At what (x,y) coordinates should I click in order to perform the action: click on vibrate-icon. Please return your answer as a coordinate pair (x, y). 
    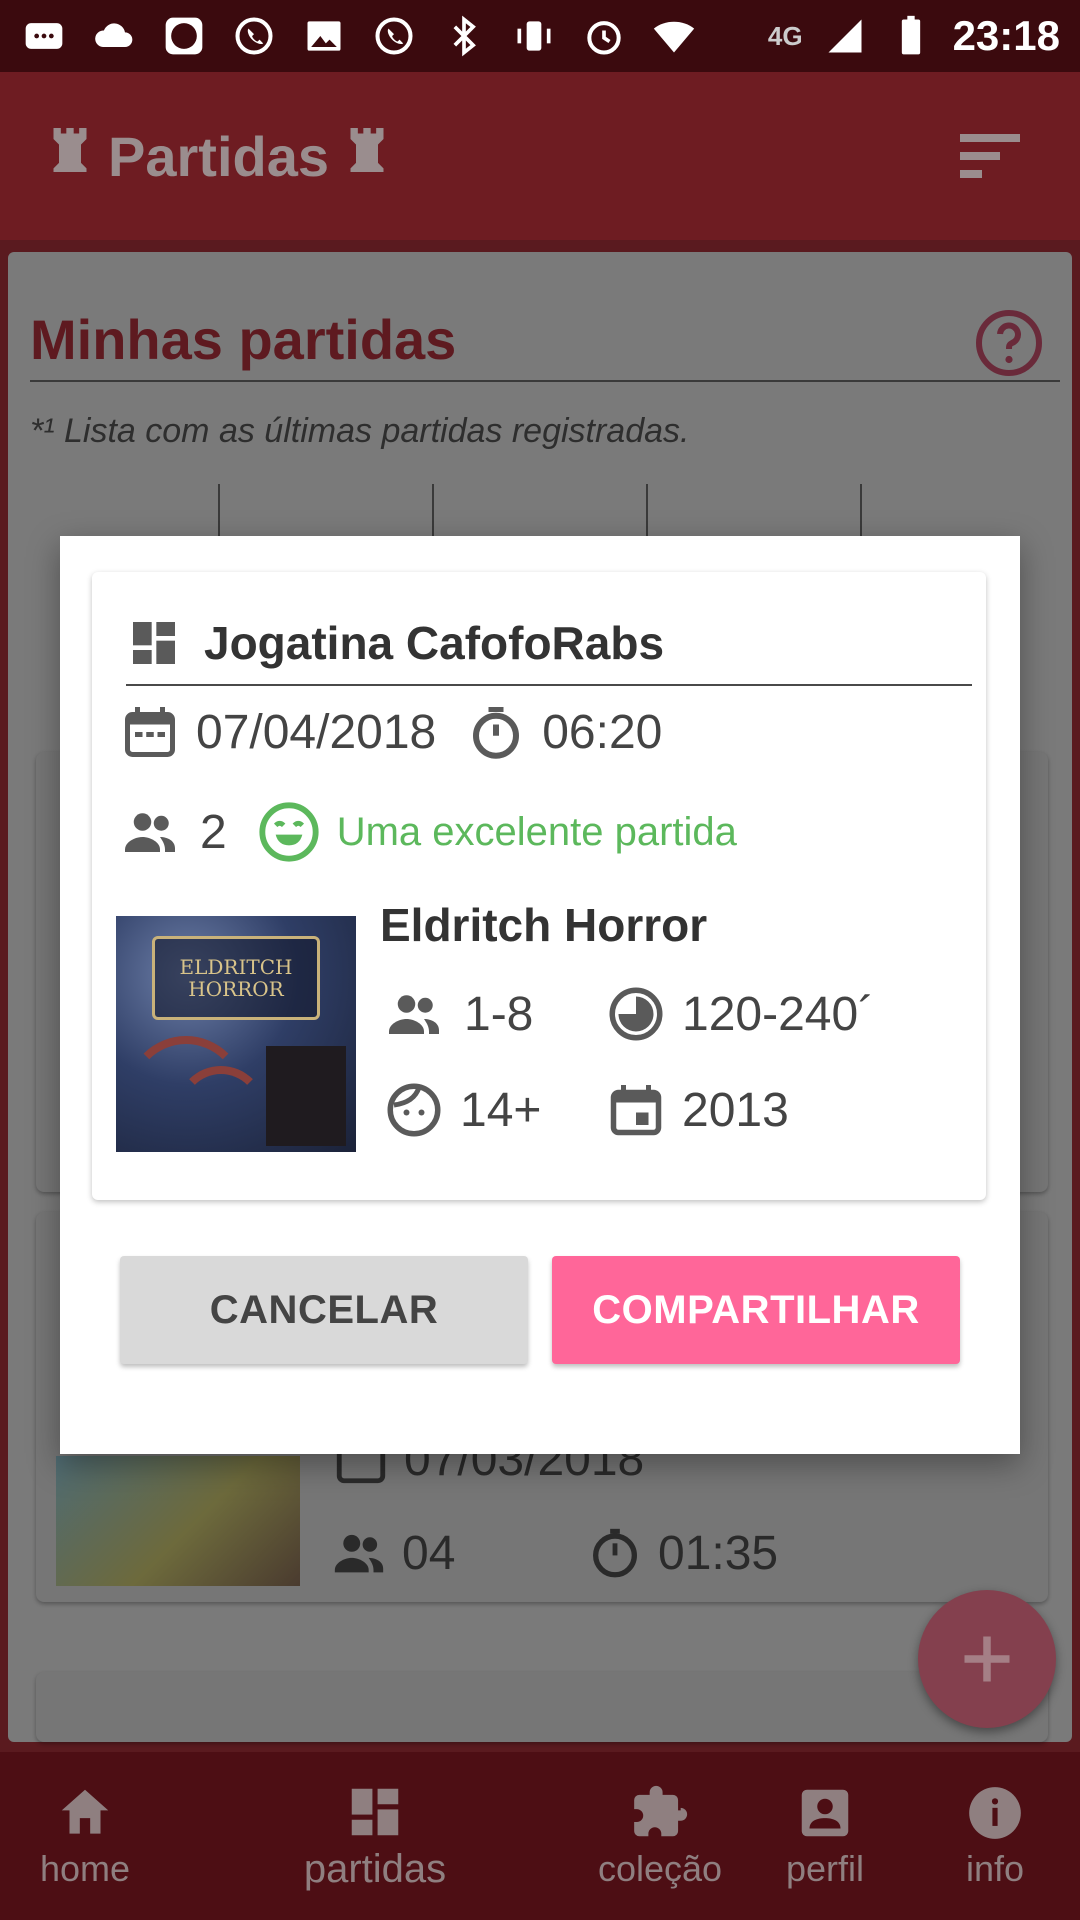
    Looking at the image, I should click on (534, 36).